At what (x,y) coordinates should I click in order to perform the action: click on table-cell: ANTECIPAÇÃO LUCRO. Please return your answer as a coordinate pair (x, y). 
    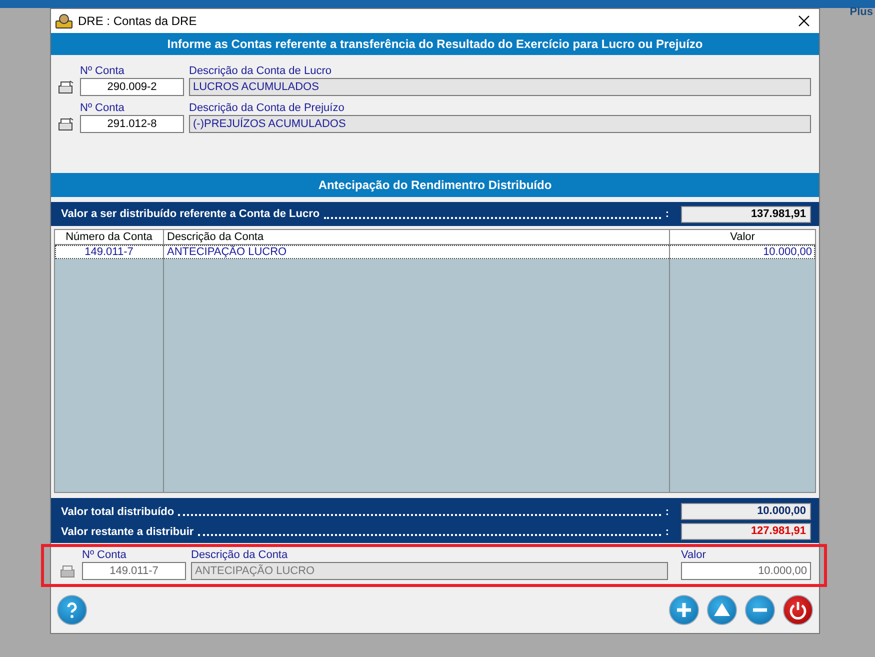
    Looking at the image, I should click on (417, 252).